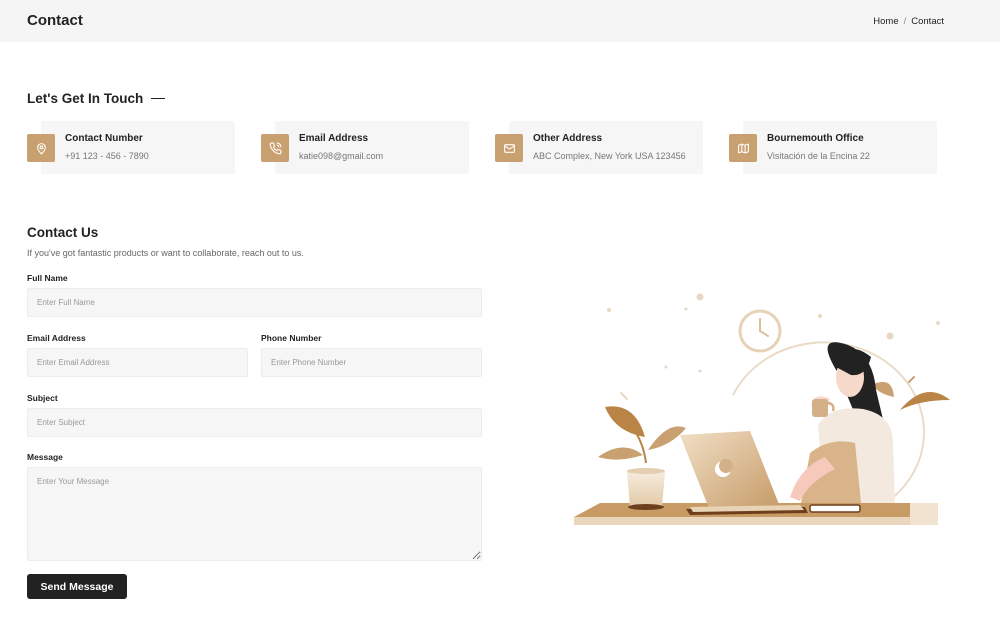  What do you see at coordinates (509, 148) in the screenshot?
I see `mail-icon` at bounding box center [509, 148].